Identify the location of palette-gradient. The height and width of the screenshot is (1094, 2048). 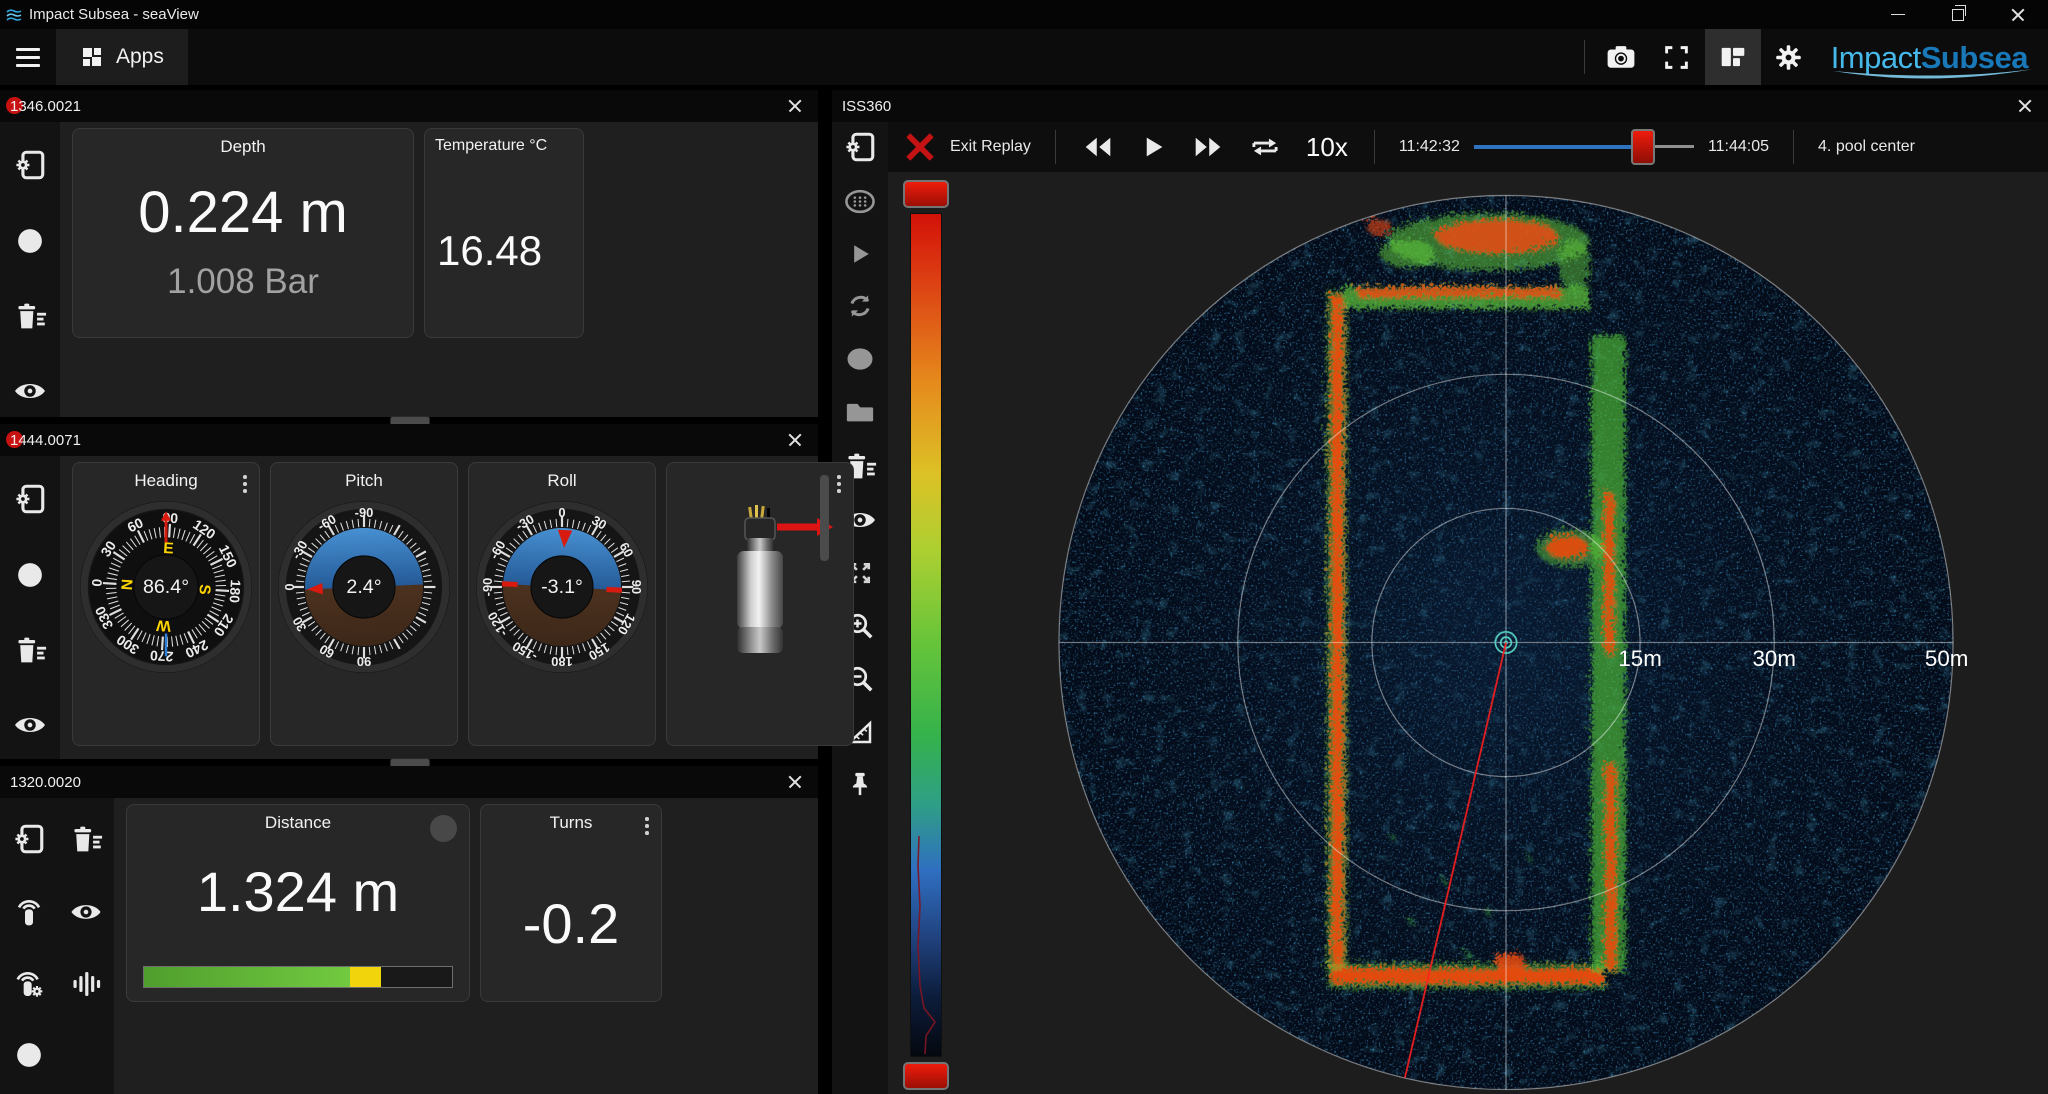
(926, 635).